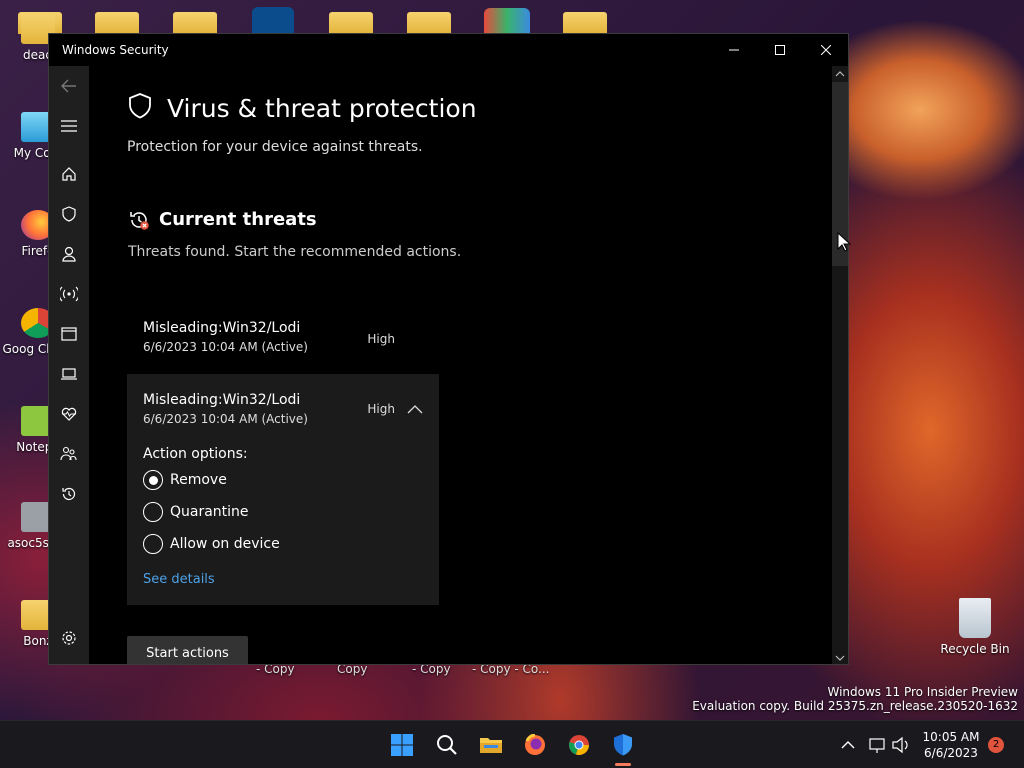  I want to click on scrollbar, so click(840, 365).